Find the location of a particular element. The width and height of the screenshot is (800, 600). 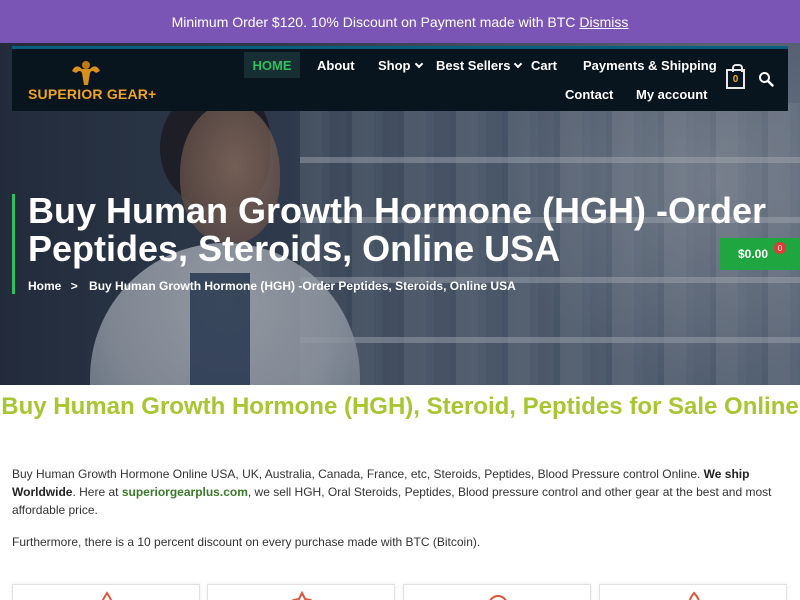

breadcrumb-home: Home is located at coordinates (44, 286).